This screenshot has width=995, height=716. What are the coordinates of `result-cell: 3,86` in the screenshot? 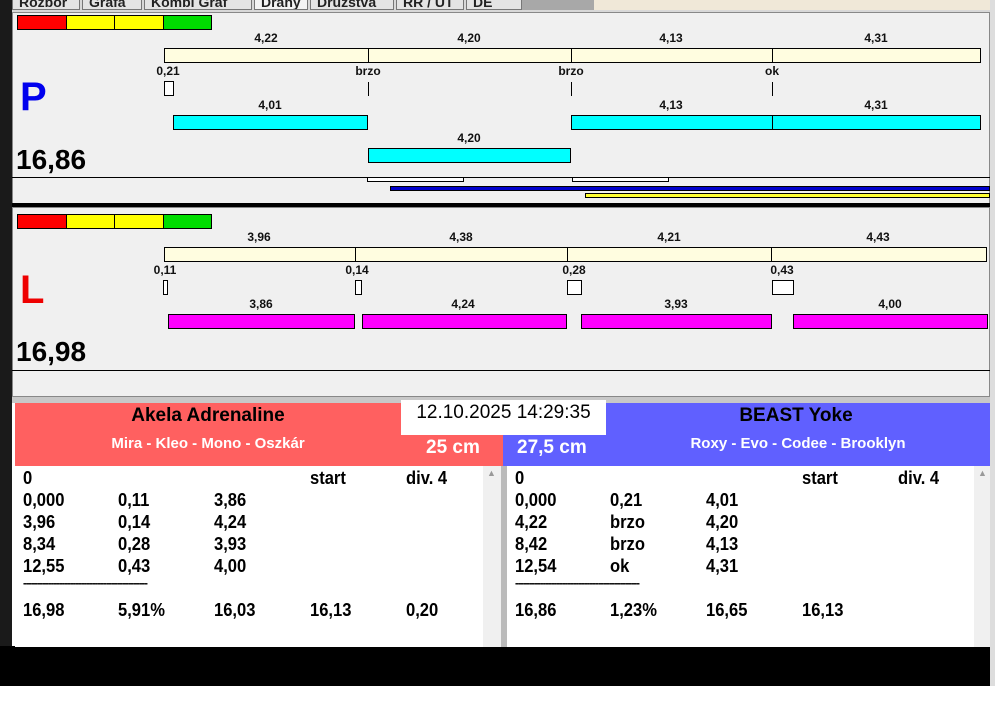 It's located at (230, 500).